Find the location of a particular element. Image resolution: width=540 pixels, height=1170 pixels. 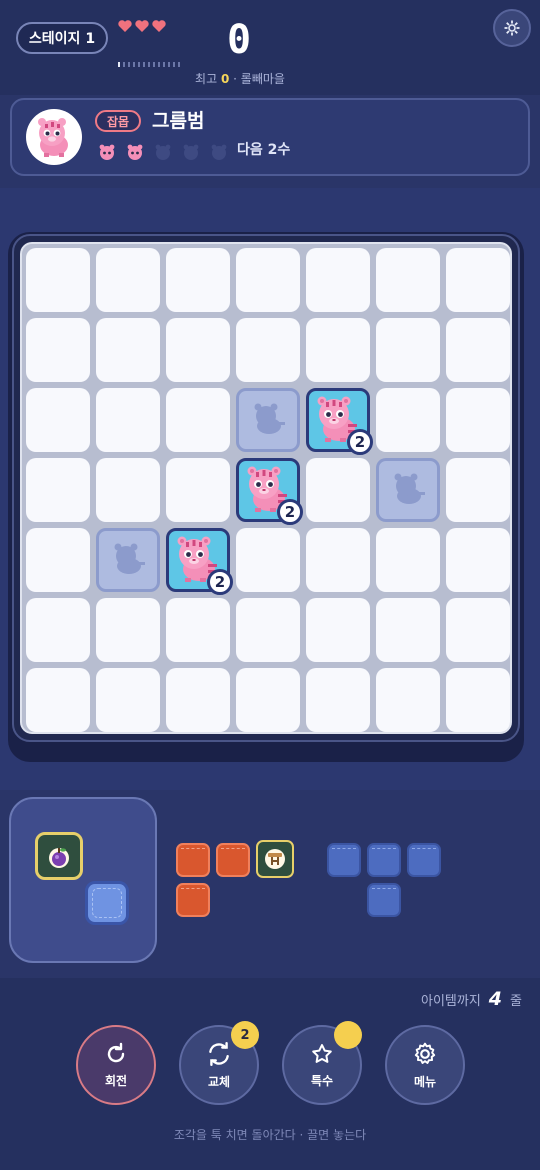

combo-meter is located at coordinates (149, 64).